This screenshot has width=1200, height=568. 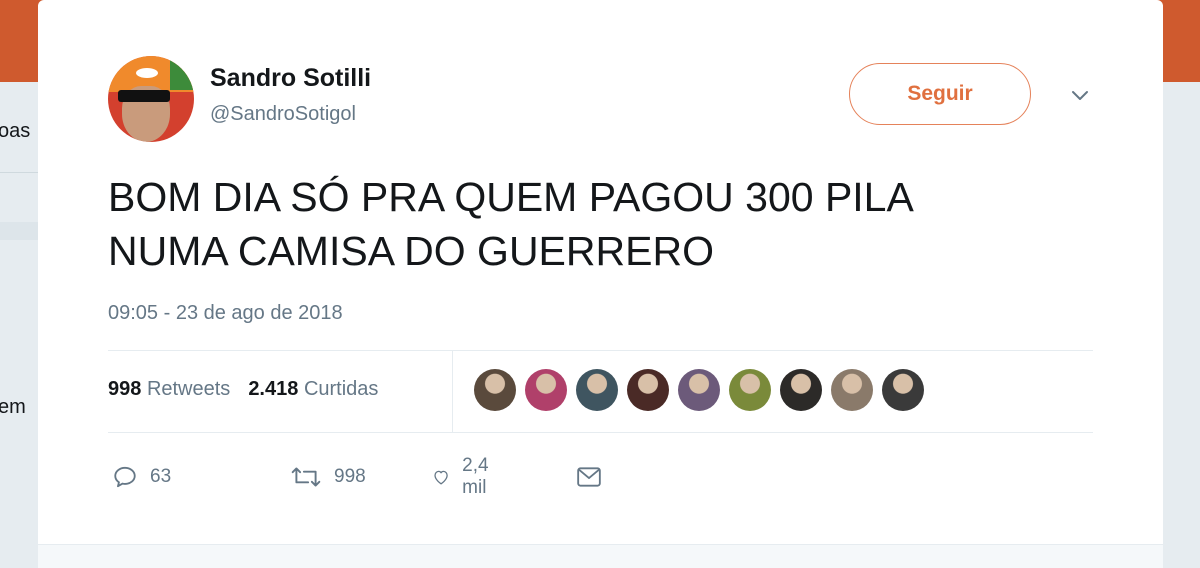 What do you see at coordinates (475, 476) in the screenshot?
I see `like-count: 2,4 mil` at bounding box center [475, 476].